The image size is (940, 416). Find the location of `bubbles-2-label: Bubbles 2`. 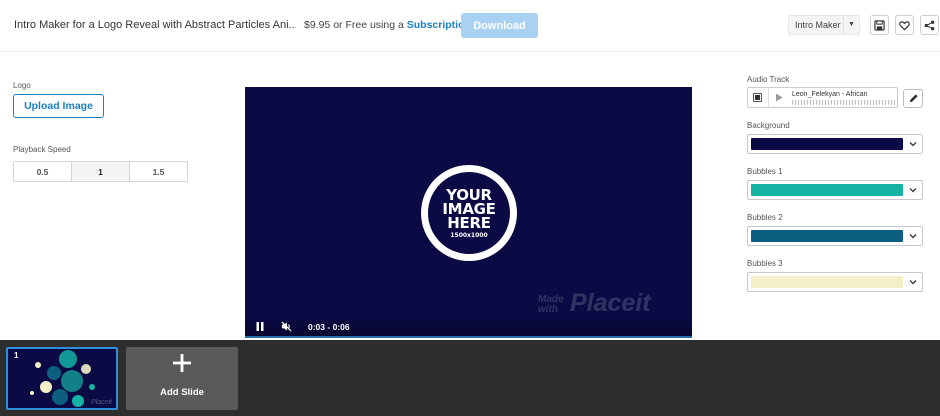

bubbles-2-label: Bubbles 2 is located at coordinates (765, 217).